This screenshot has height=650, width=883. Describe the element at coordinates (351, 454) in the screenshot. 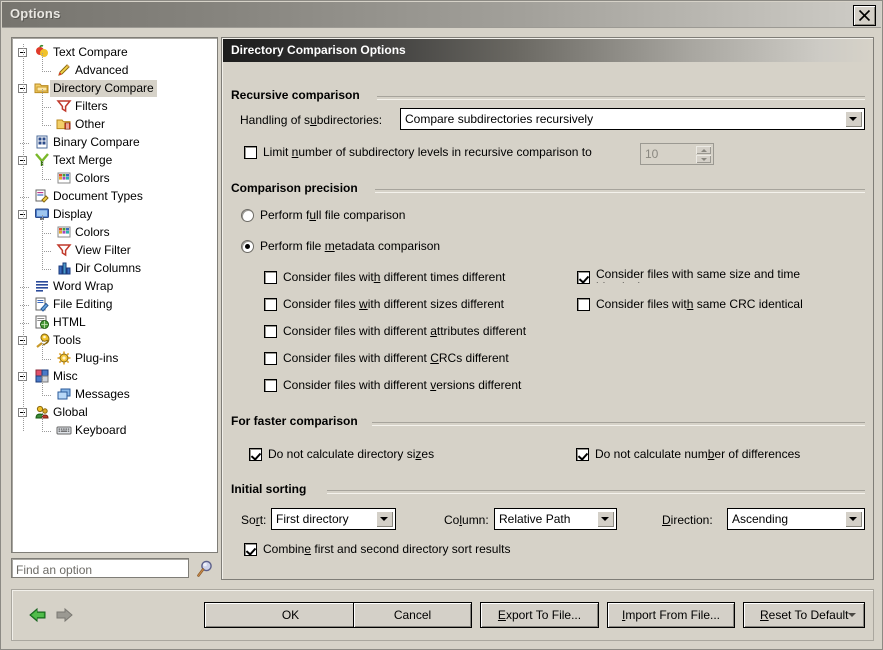

I see `faster-check-0-label: Do not calculate directory sizes` at that location.